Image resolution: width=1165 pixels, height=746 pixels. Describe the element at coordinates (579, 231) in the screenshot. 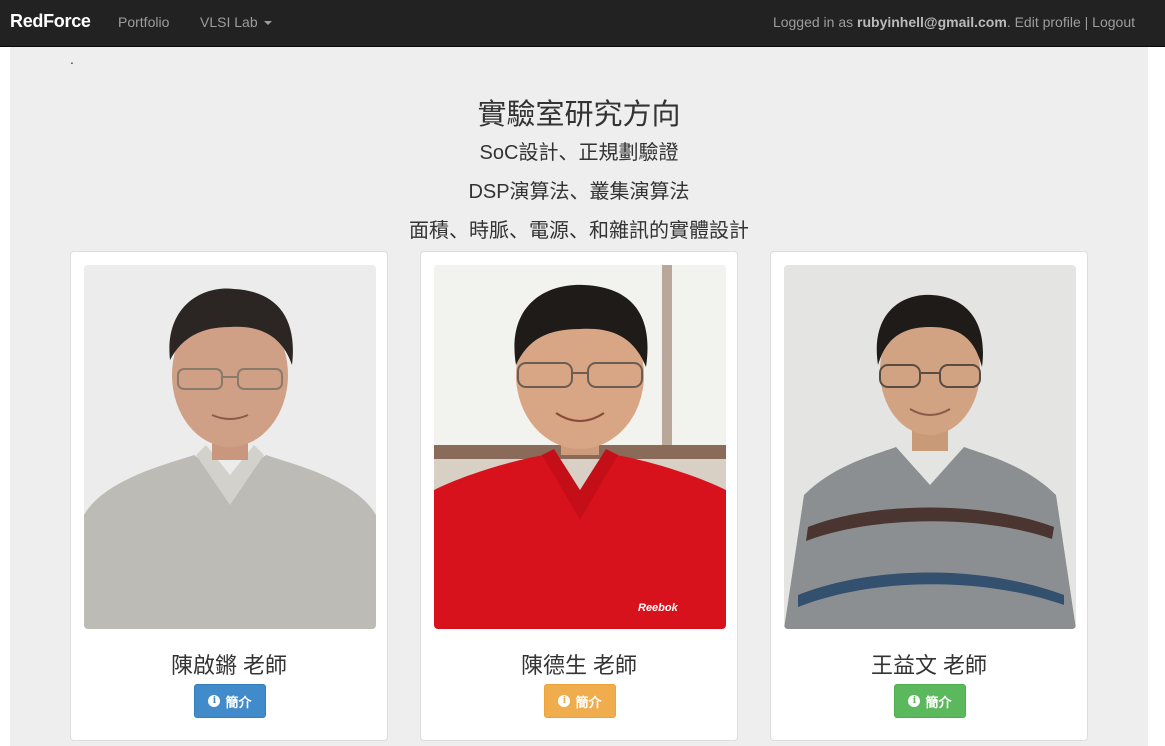

I see `research-topic-3: 面積、時脈、電源、和雜訊的實體設計` at that location.